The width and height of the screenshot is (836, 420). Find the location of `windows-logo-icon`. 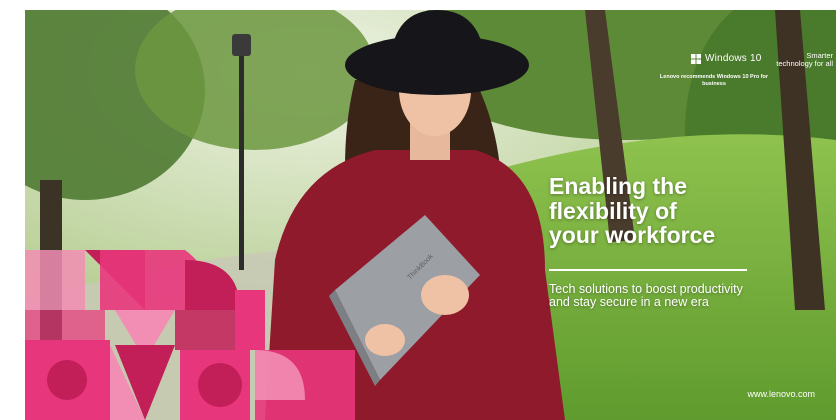

windows-logo-icon is located at coordinates (696, 58).